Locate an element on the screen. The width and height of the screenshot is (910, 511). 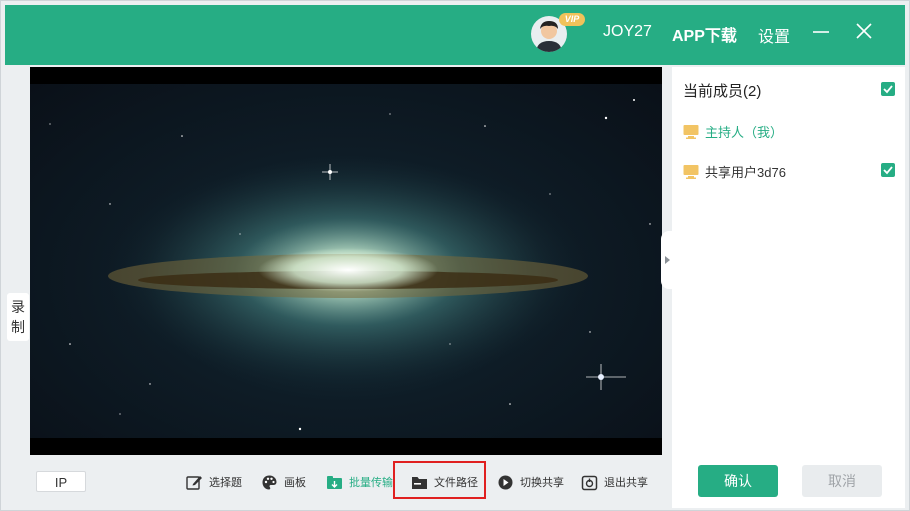
settings-link: 设置 is located at coordinates (774, 35).